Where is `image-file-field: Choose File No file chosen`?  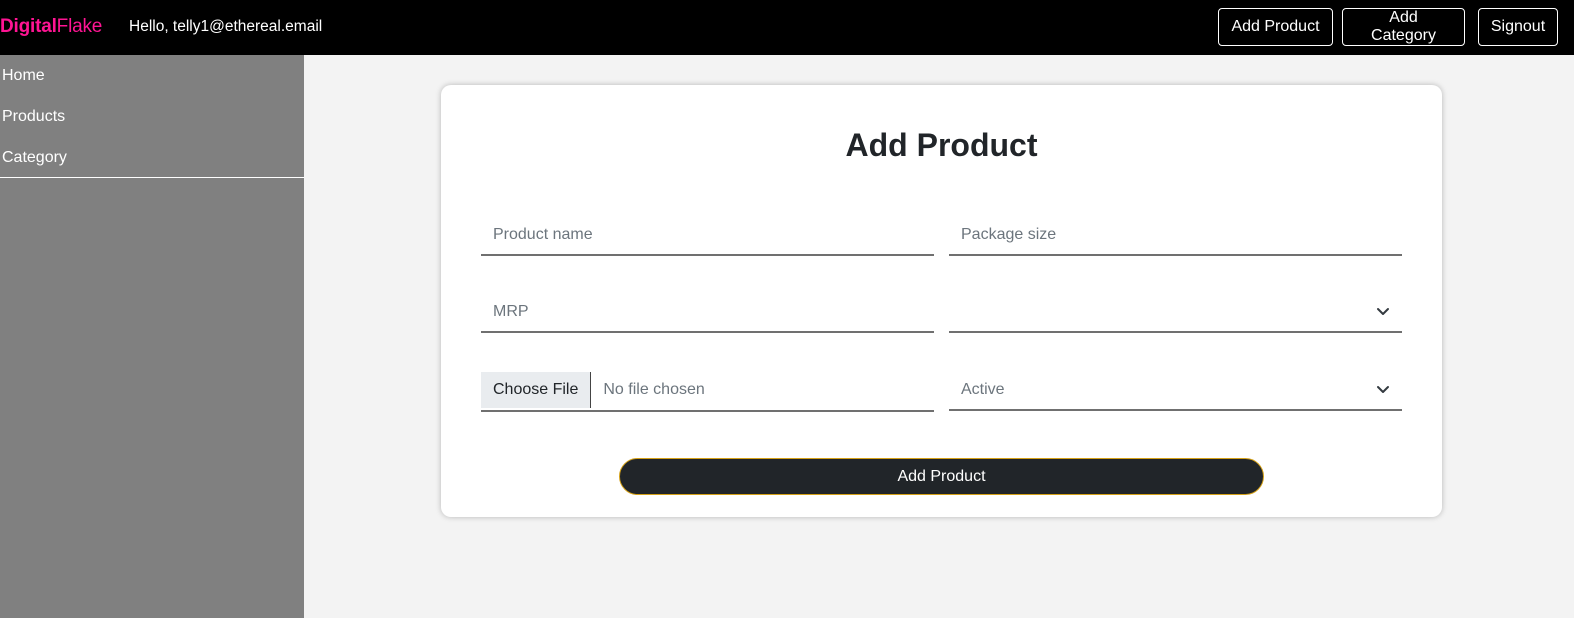 image-file-field: Choose File No file chosen is located at coordinates (707, 392).